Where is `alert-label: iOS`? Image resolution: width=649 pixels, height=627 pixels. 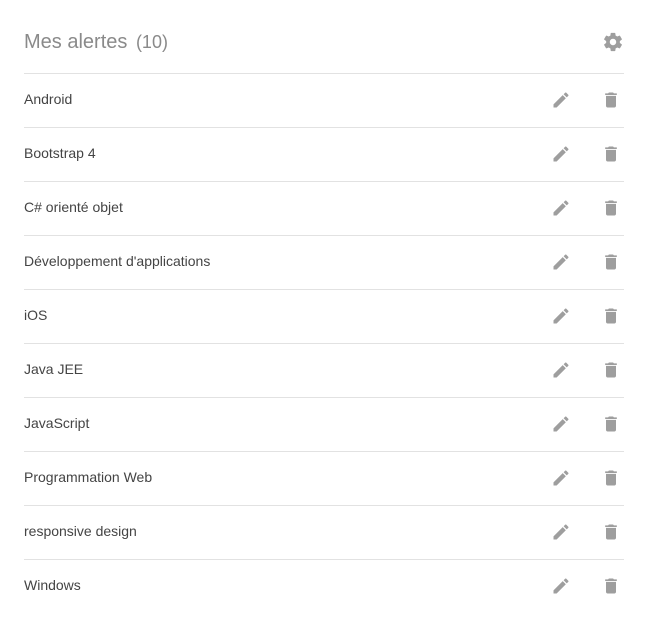
alert-label: iOS is located at coordinates (35, 315).